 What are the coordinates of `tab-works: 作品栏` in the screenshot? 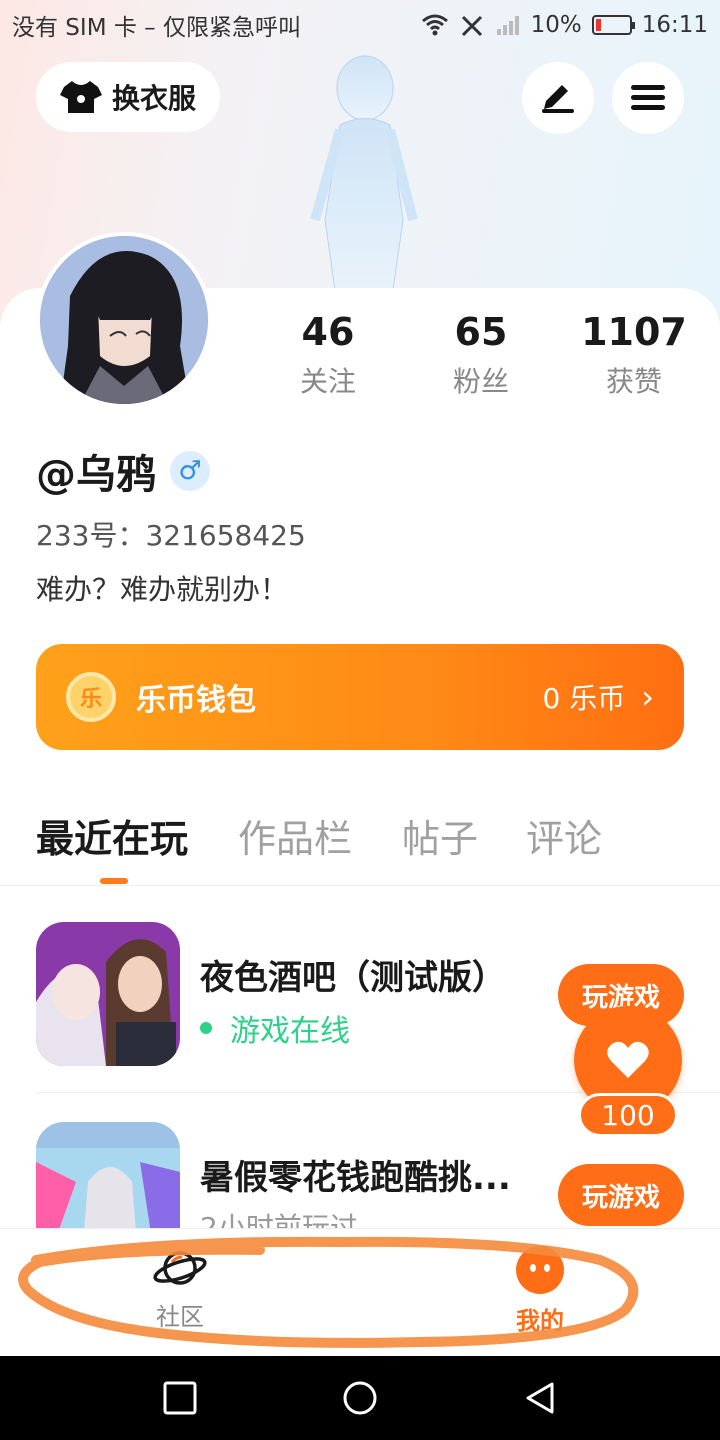 It's located at (295, 835).